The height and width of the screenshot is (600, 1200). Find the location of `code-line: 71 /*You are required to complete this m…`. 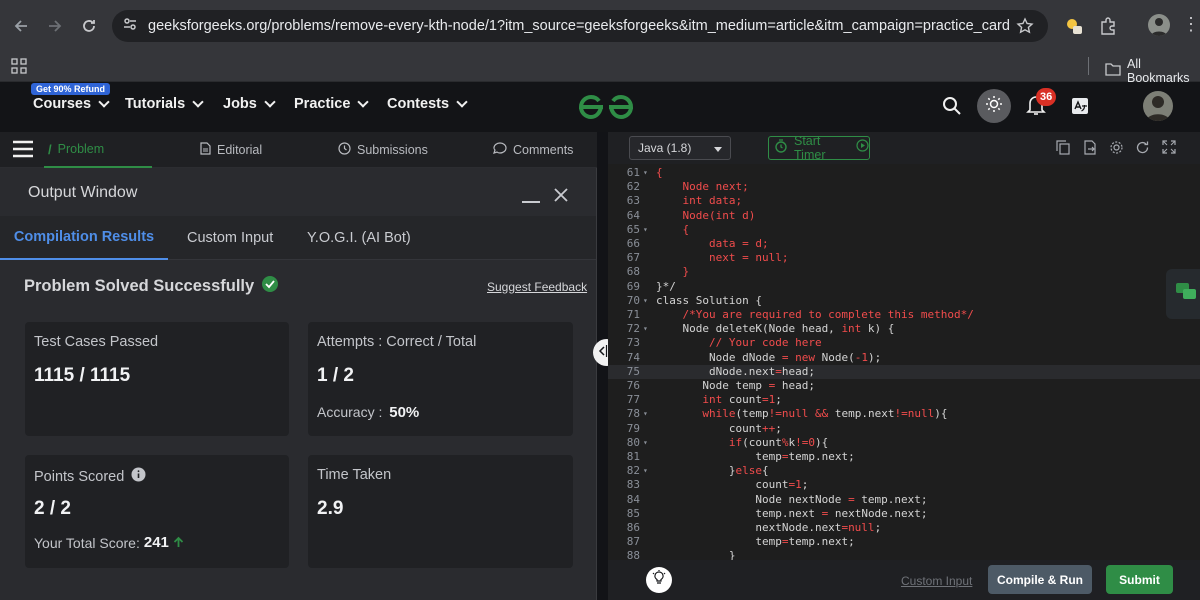

code-line: 71 /*You are required to complete this m… is located at coordinates (904, 315).